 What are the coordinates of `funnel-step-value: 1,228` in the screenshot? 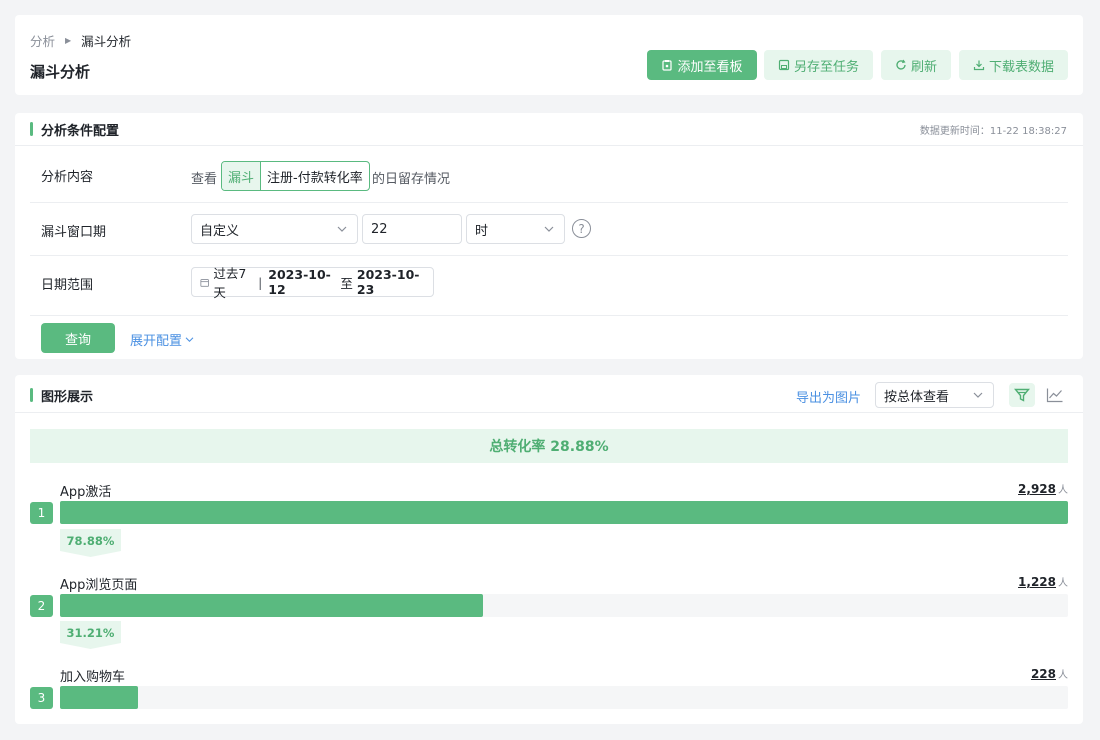 It's located at (1037, 582).